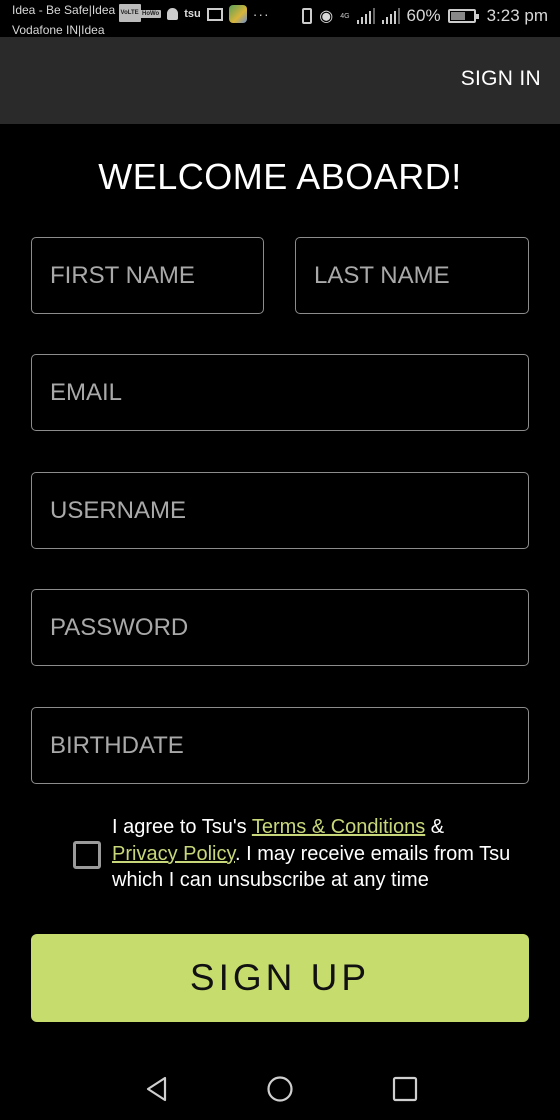  I want to click on recents-icon, so click(405, 1089).